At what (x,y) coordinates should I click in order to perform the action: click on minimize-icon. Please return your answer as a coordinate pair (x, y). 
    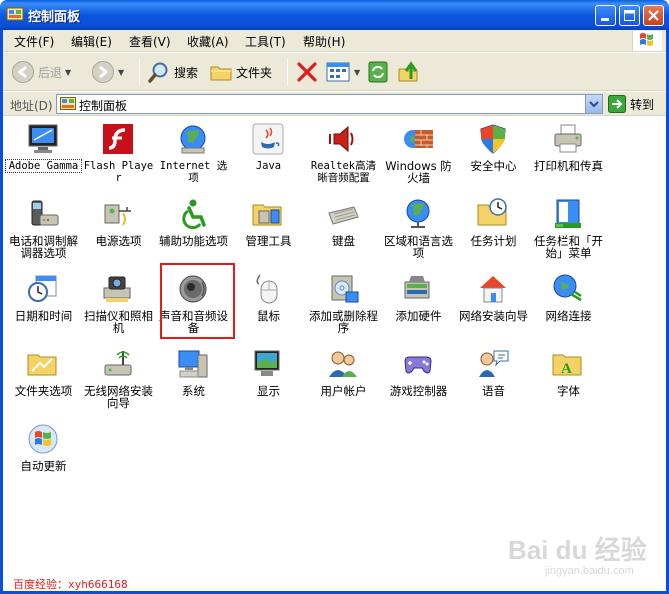
    Looking at the image, I should click on (605, 19).